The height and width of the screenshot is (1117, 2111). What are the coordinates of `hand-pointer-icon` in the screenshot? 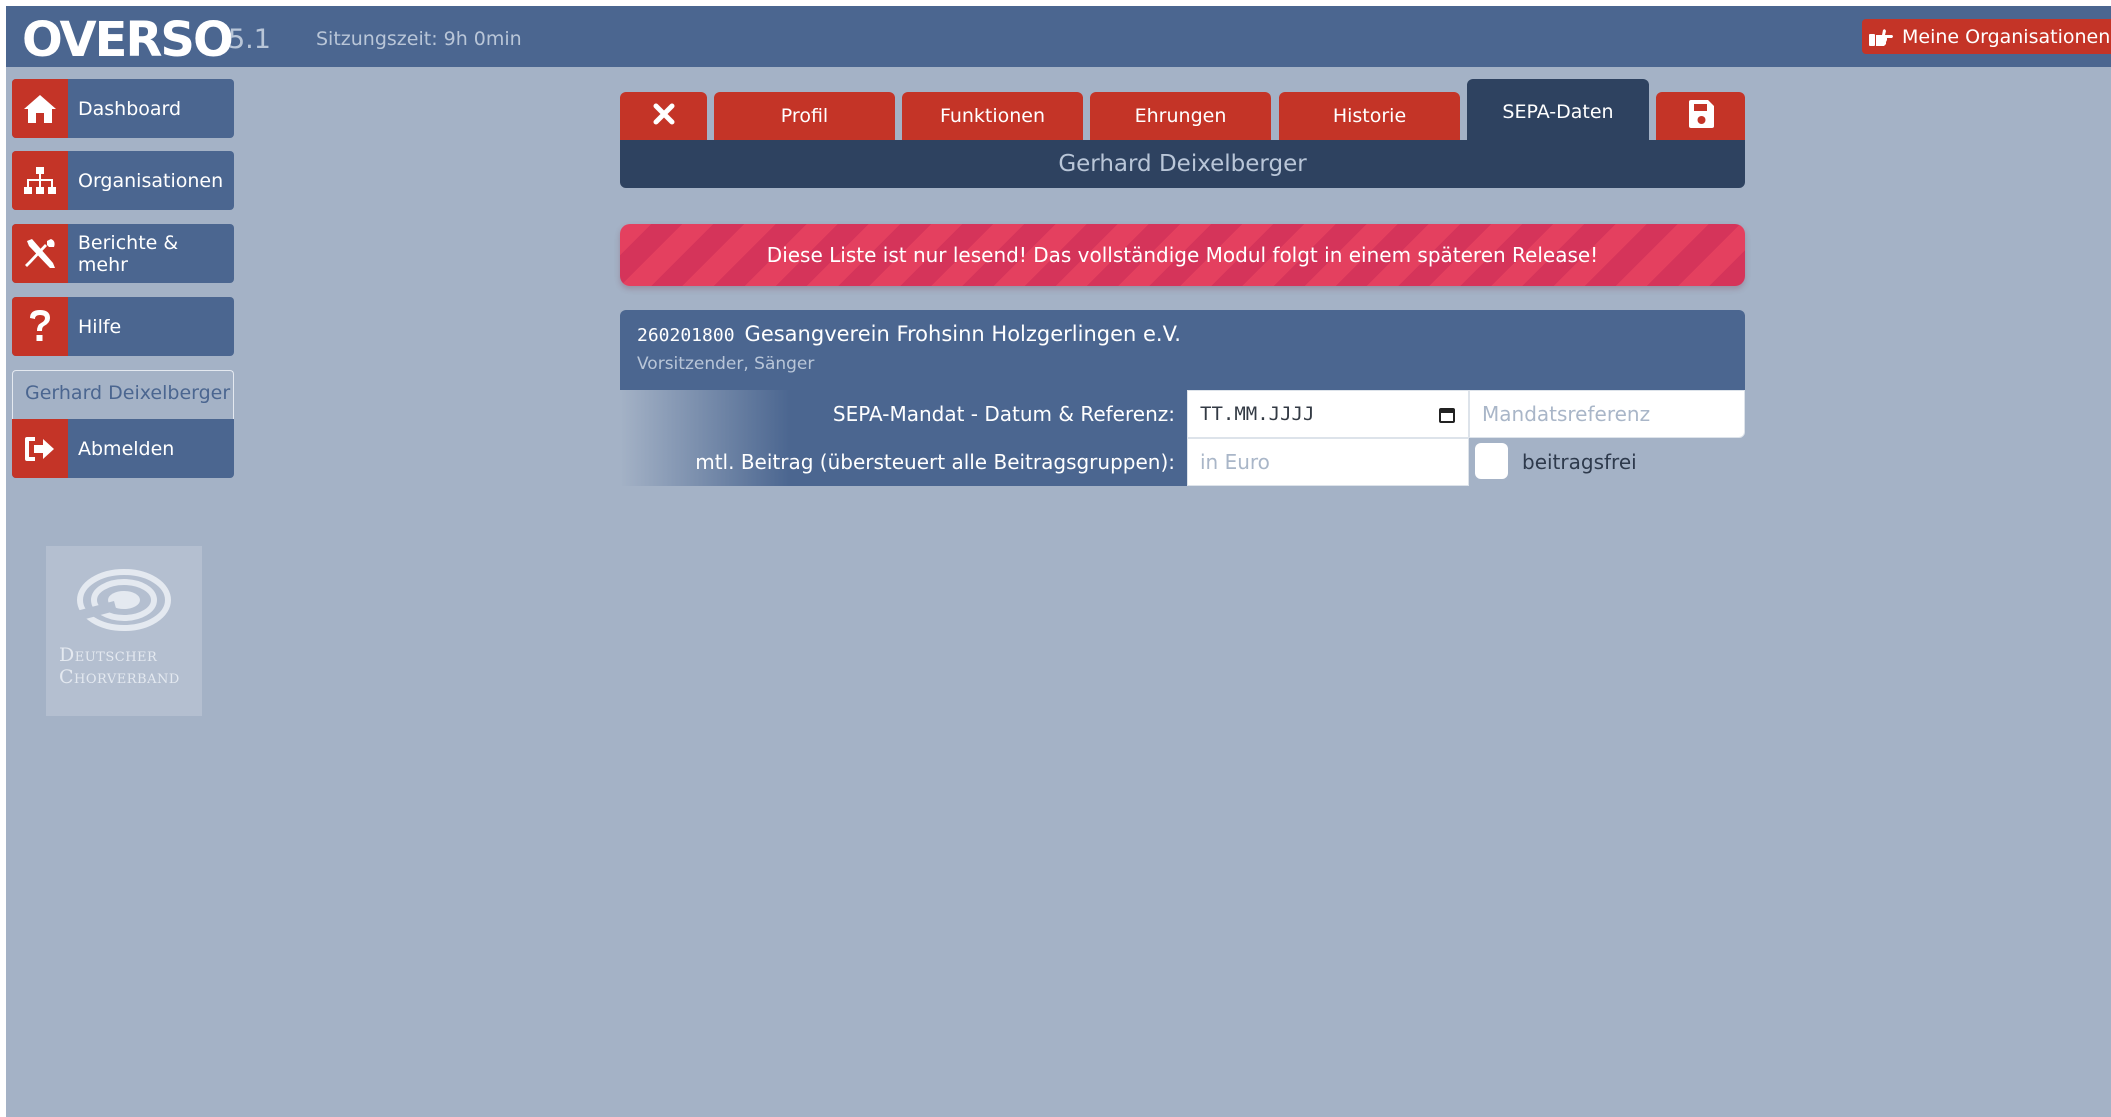 It's located at (1881, 37).